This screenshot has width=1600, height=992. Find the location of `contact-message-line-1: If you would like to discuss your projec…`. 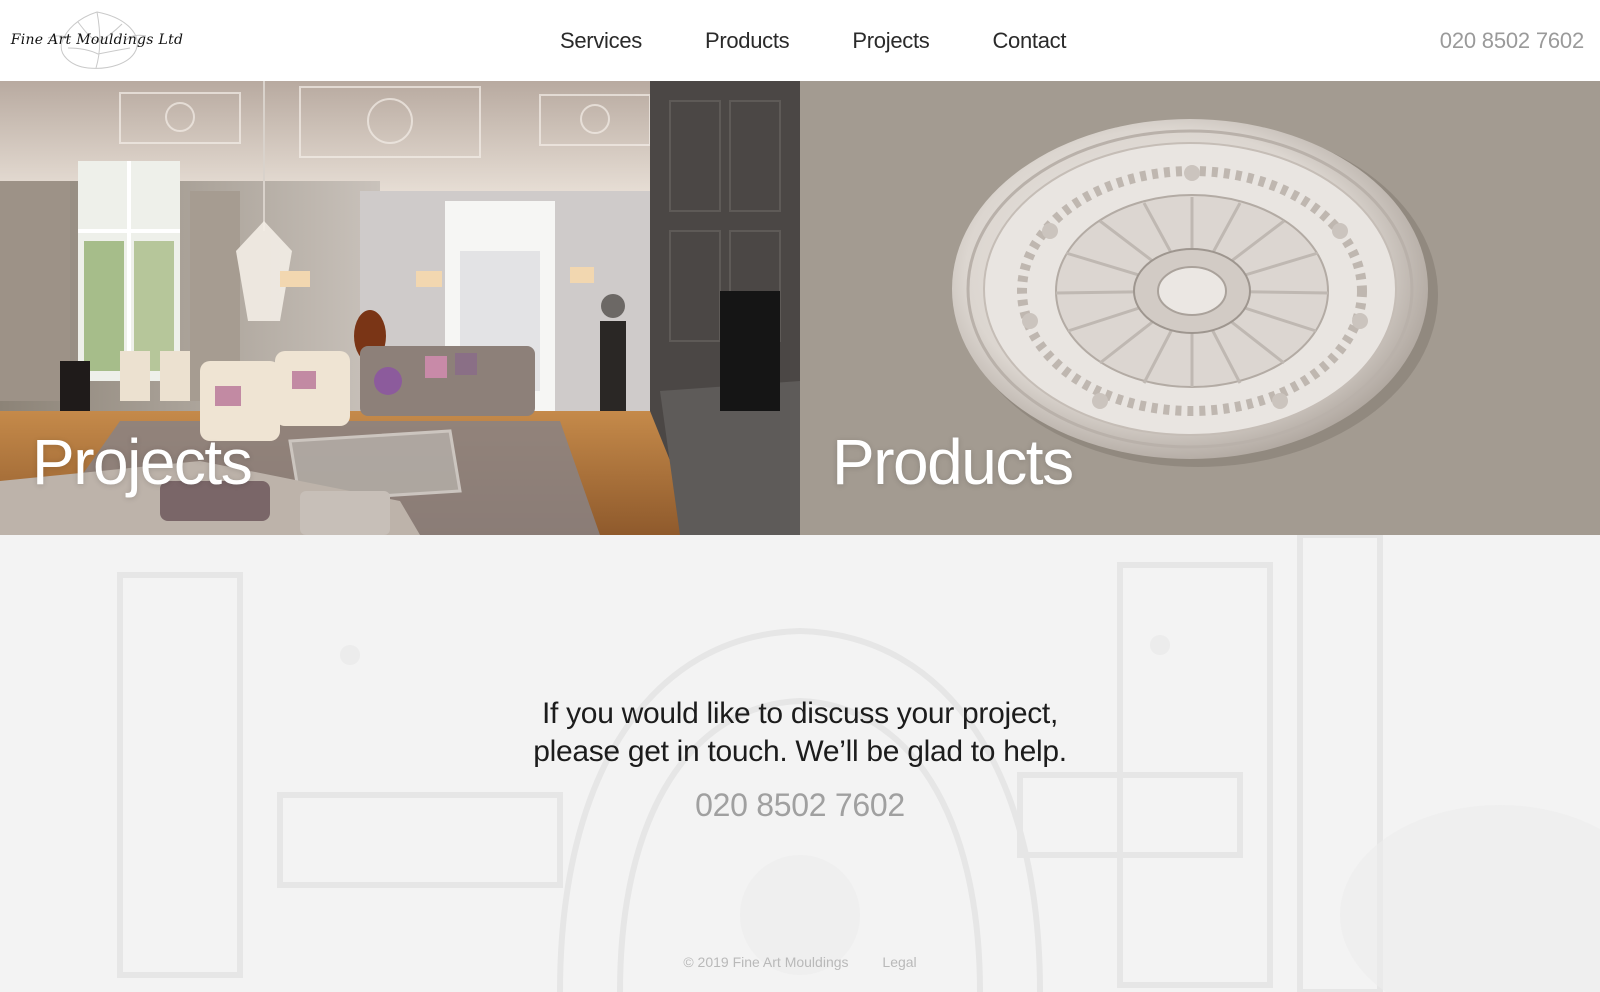

contact-message-line-1: If you would like to discuss your projec… is located at coordinates (800, 713).